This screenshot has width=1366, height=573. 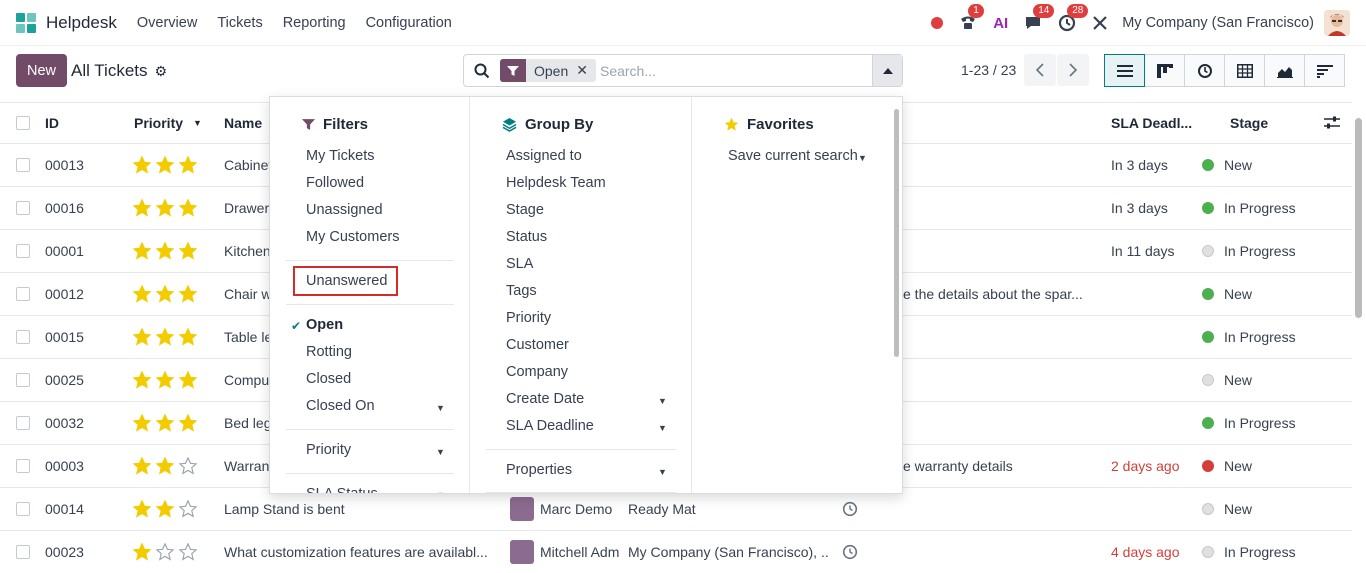 What do you see at coordinates (1249, 123) in the screenshot?
I see `header-stage: Stage` at bounding box center [1249, 123].